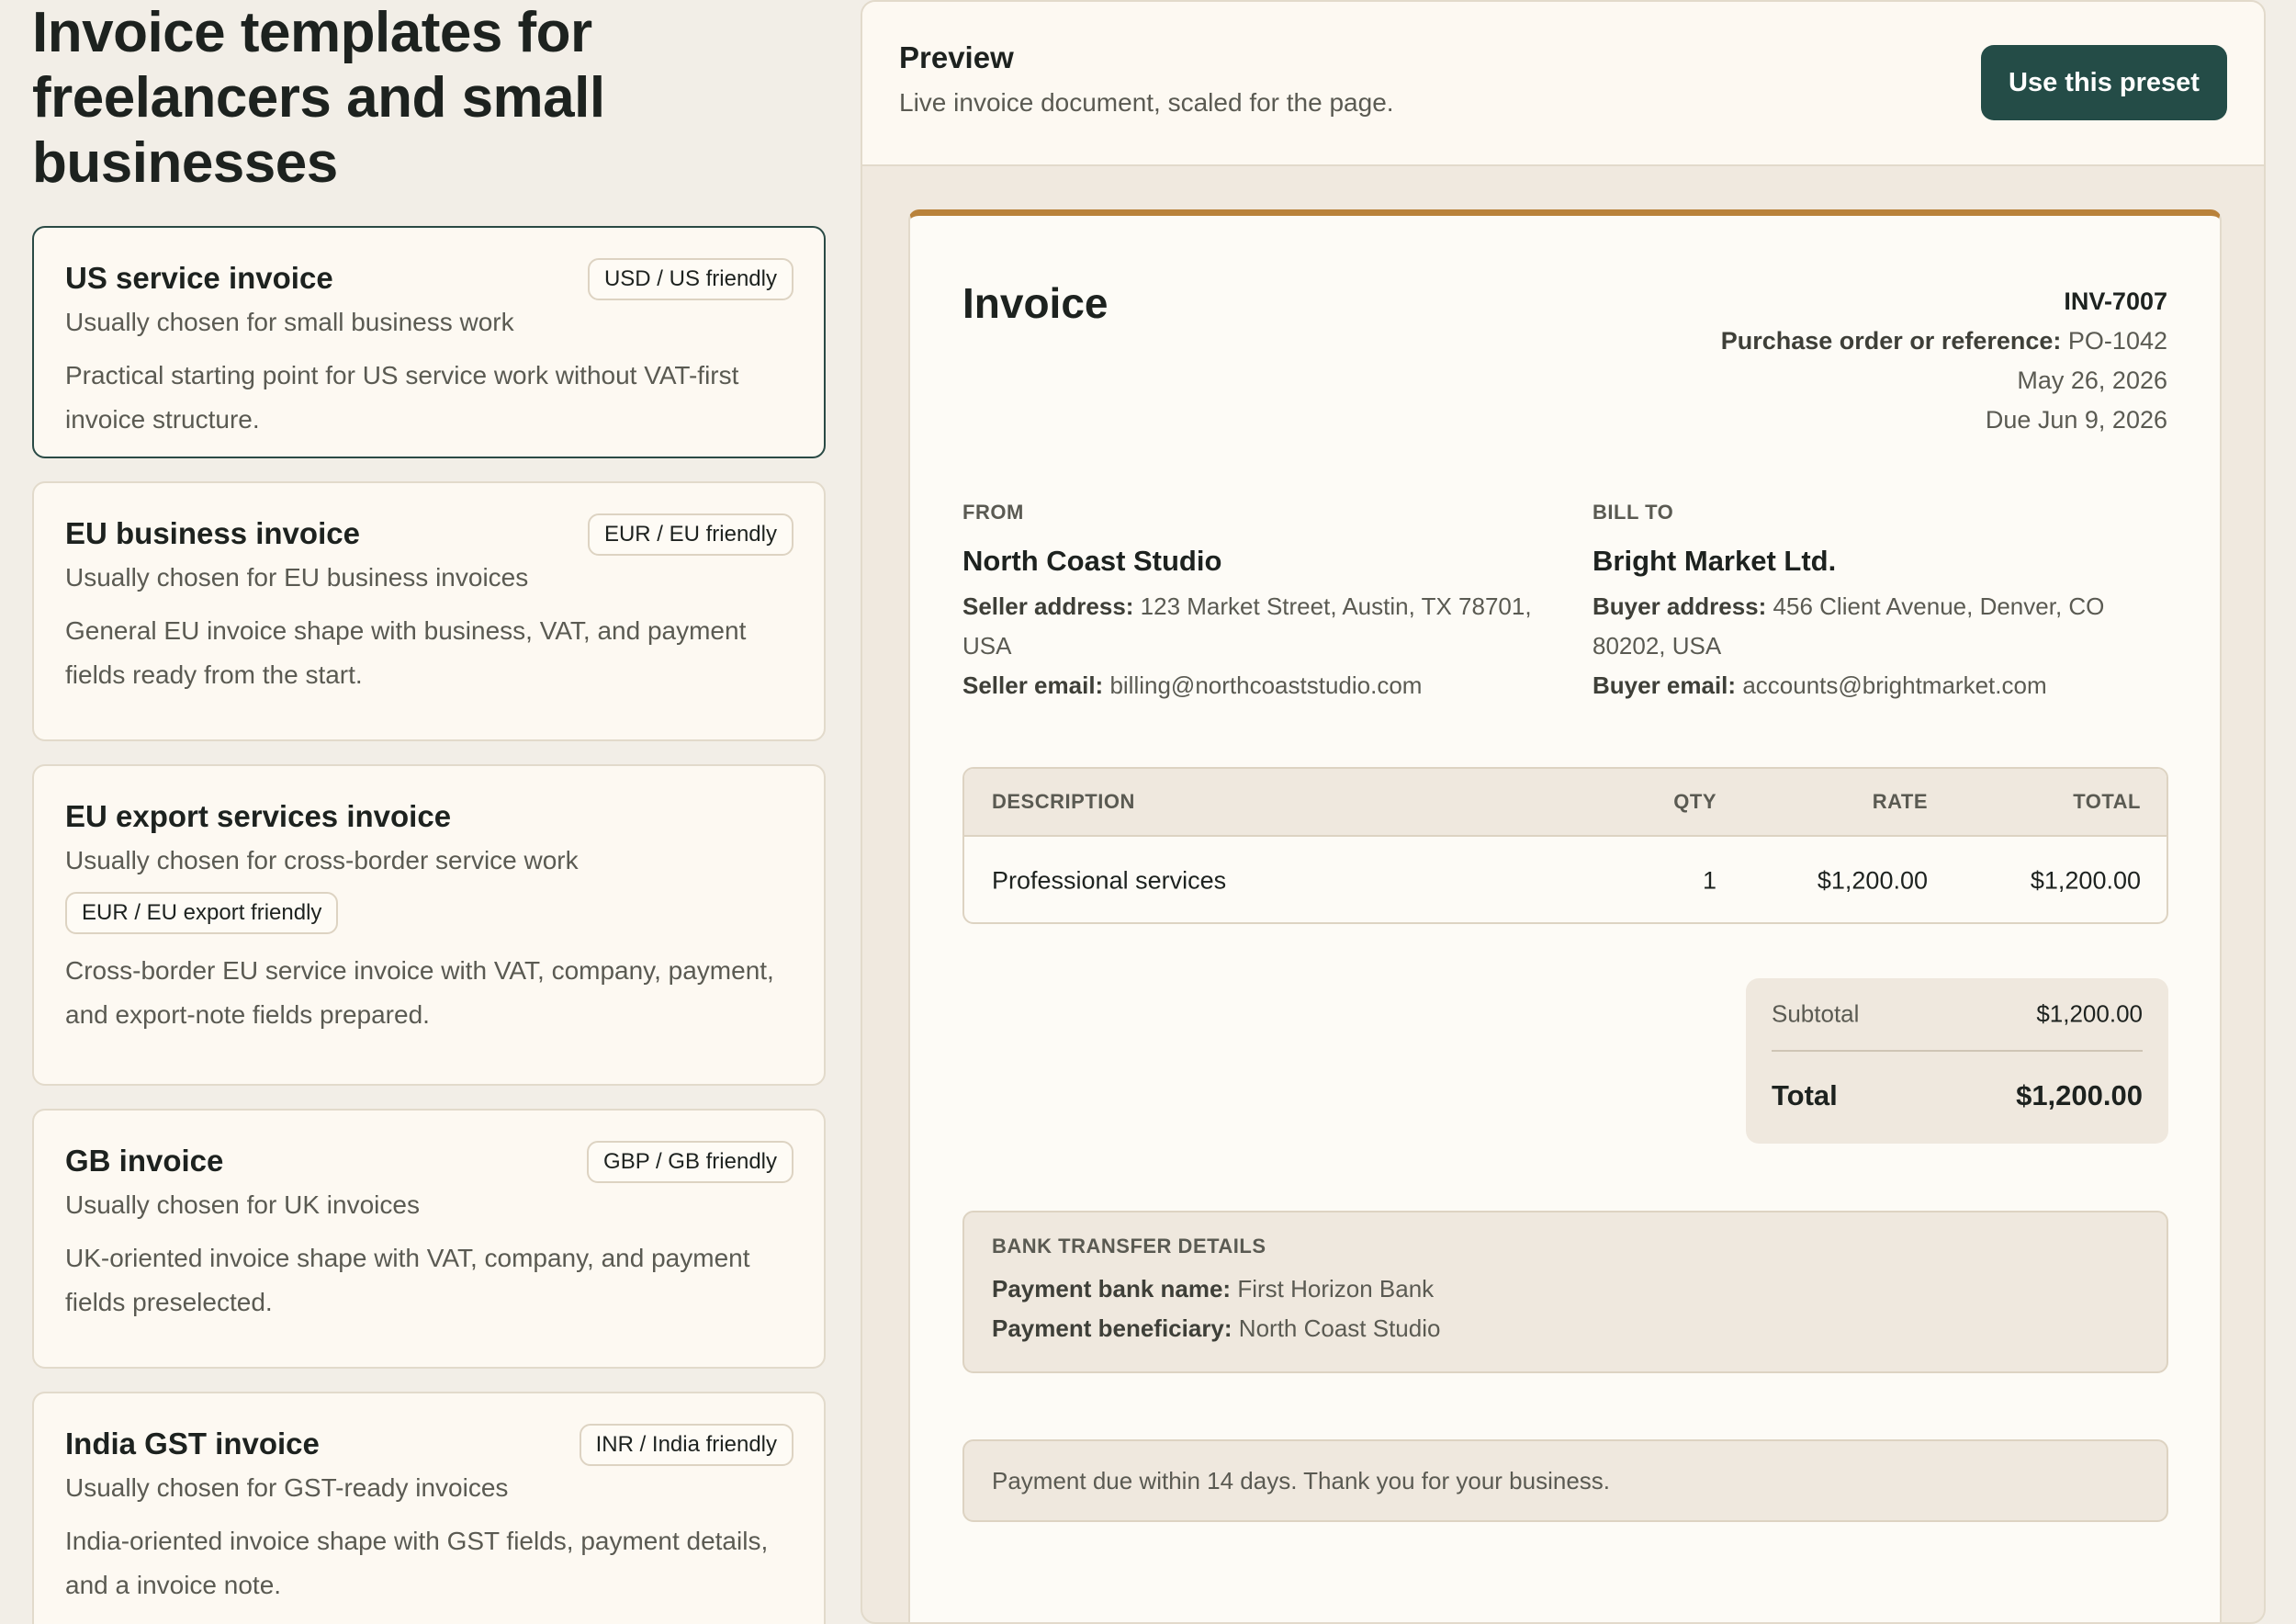  I want to click on currency-badge: EUR / EU export friendly, so click(202, 913).